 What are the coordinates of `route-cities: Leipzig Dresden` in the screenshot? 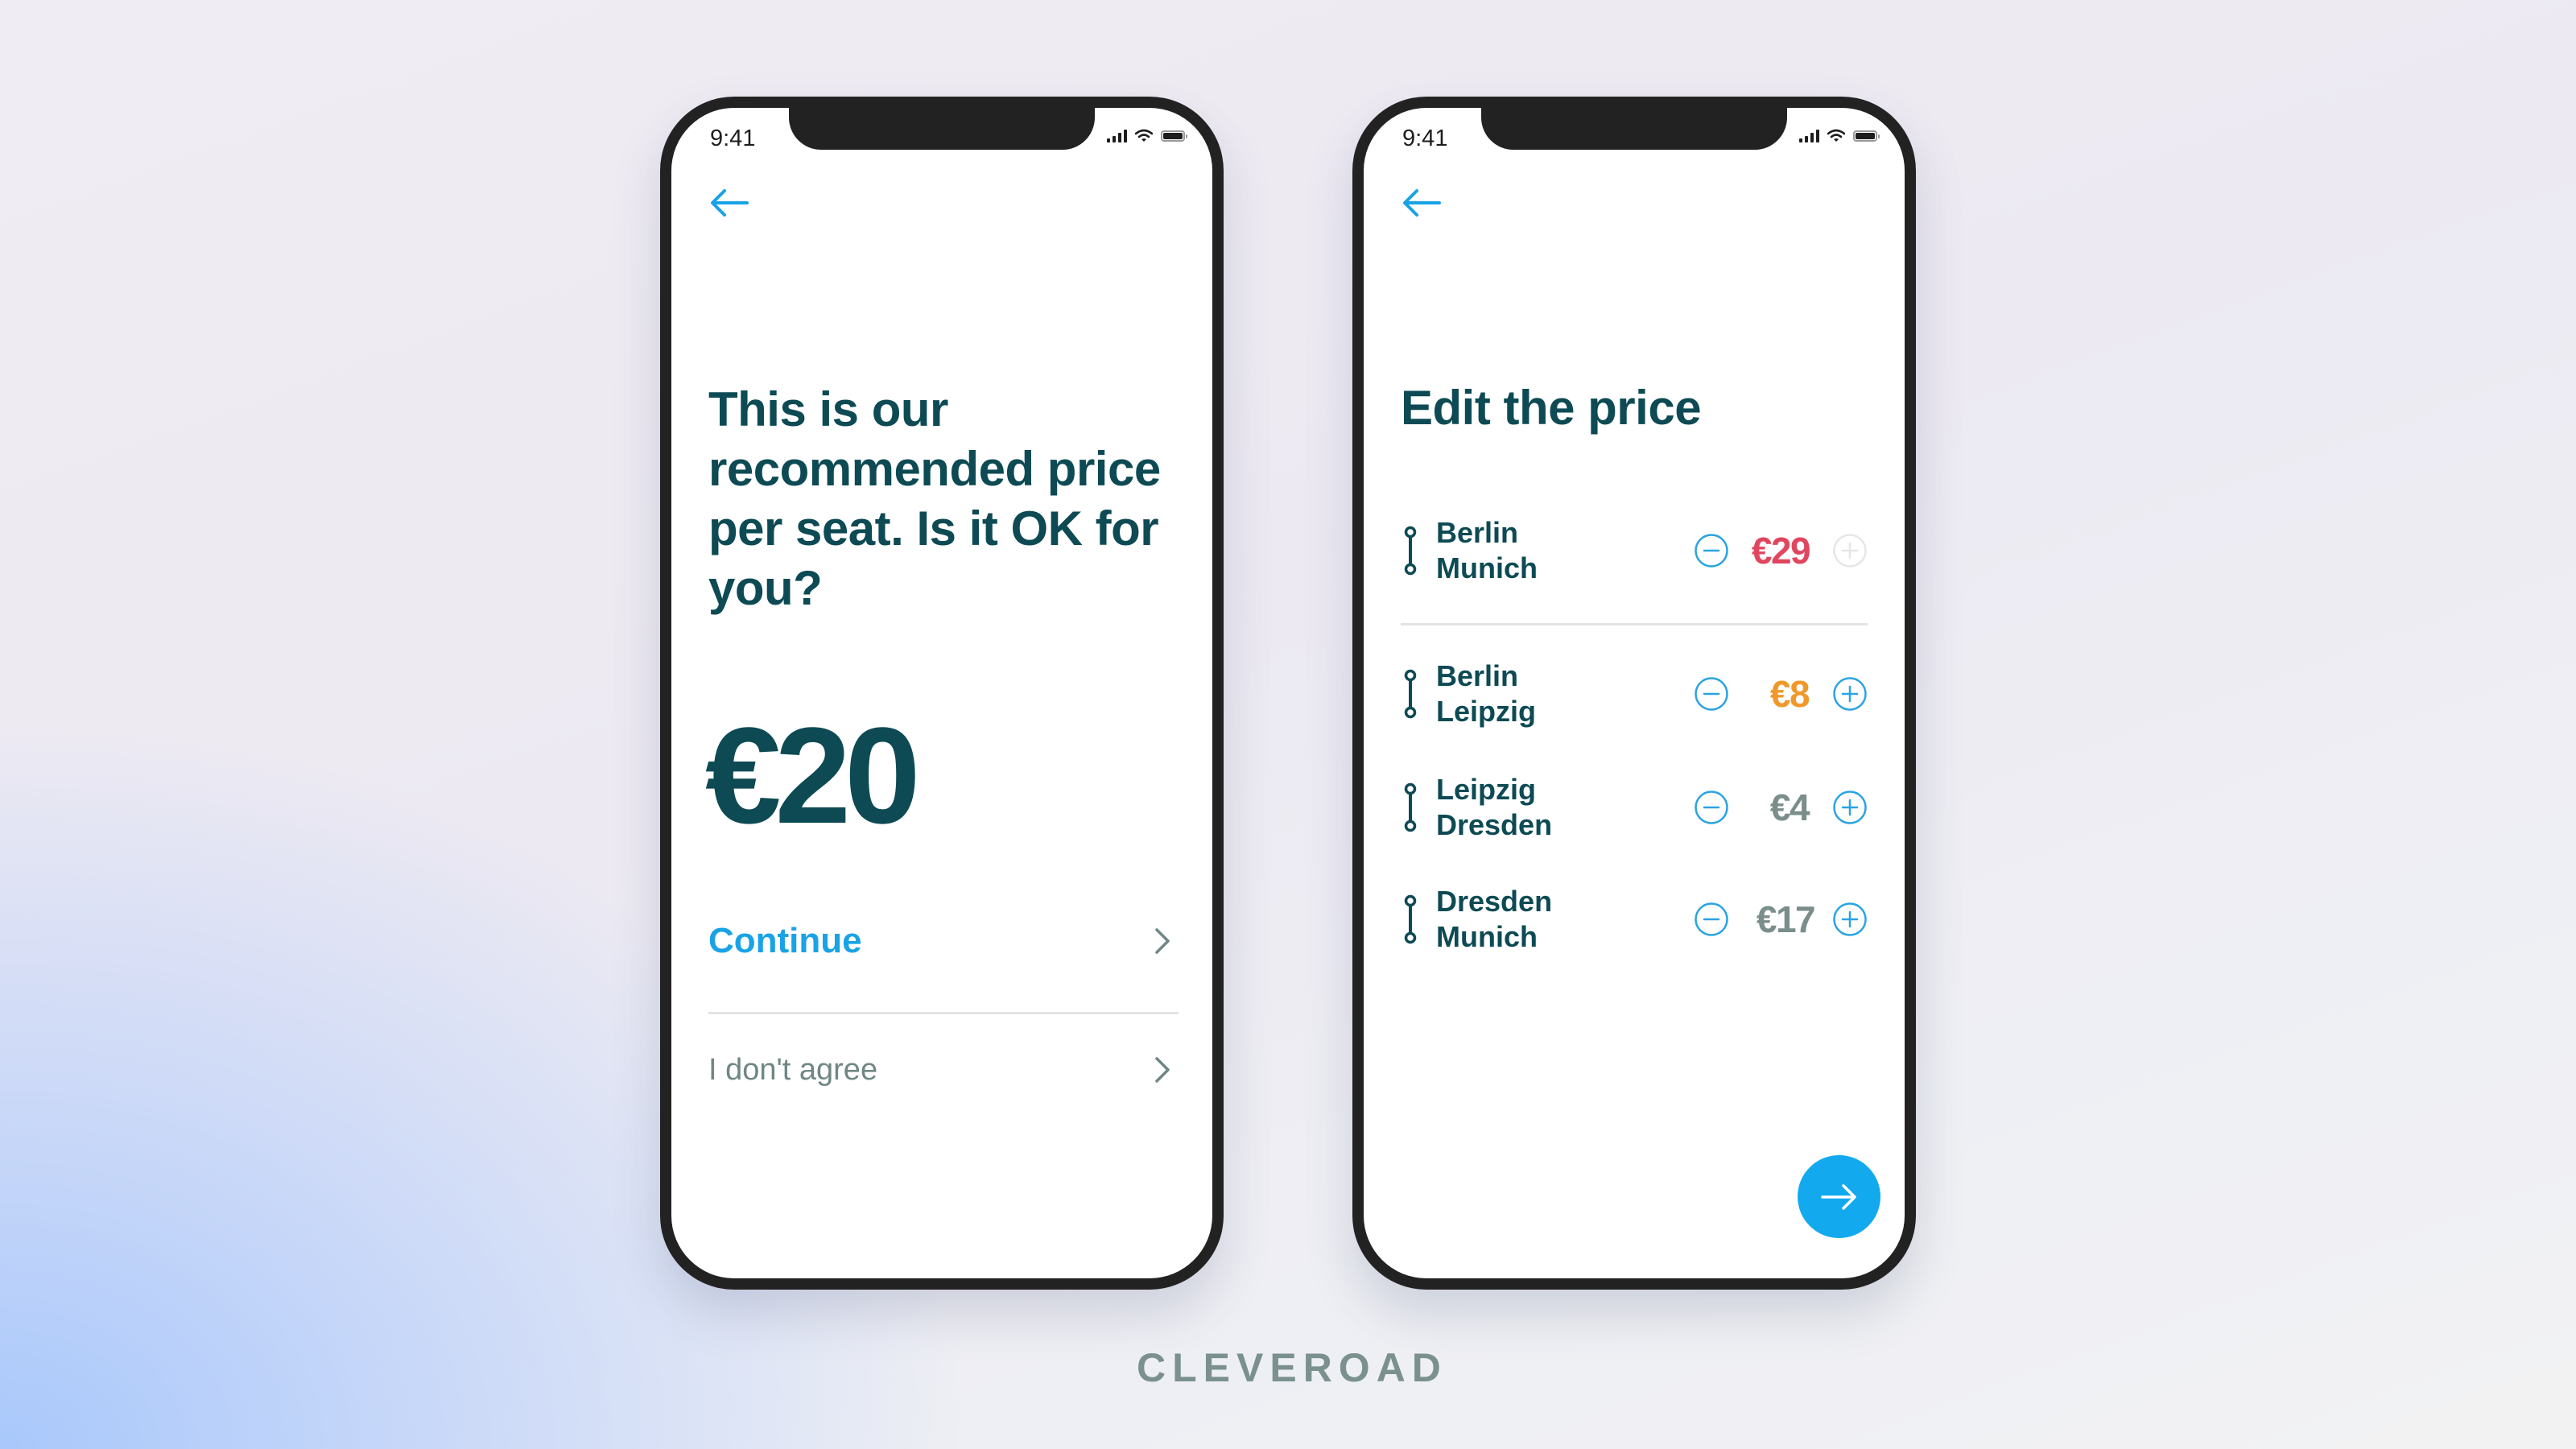 It's located at (1494, 807).